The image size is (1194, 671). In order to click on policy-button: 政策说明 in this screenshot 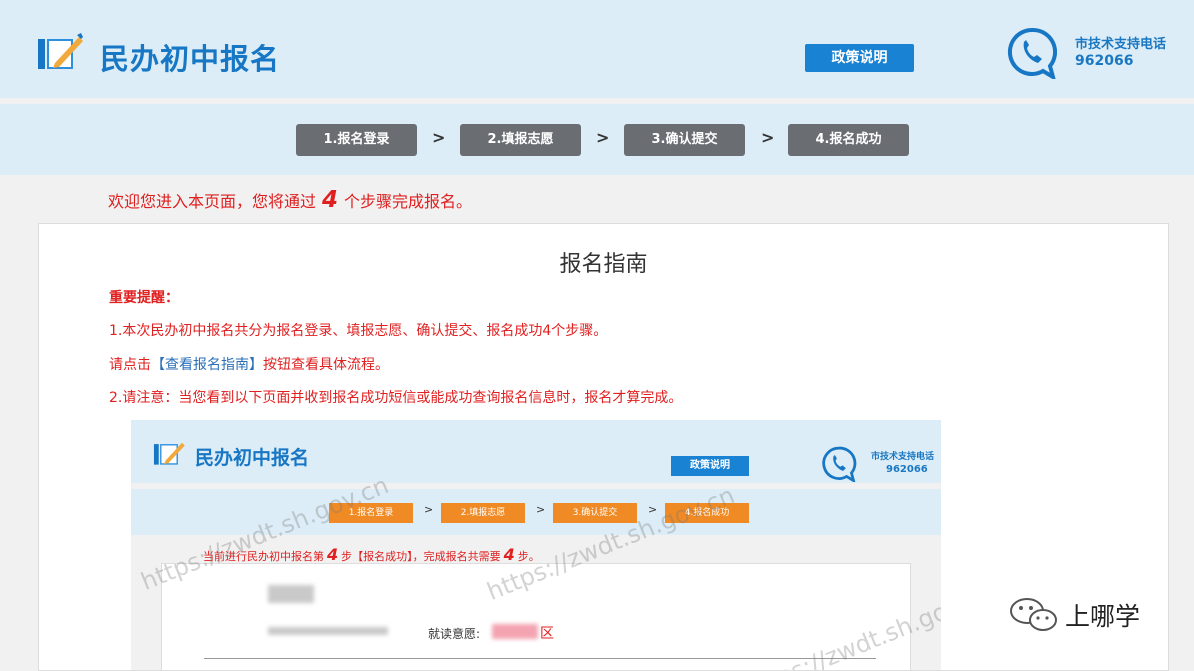, I will do `click(859, 58)`.